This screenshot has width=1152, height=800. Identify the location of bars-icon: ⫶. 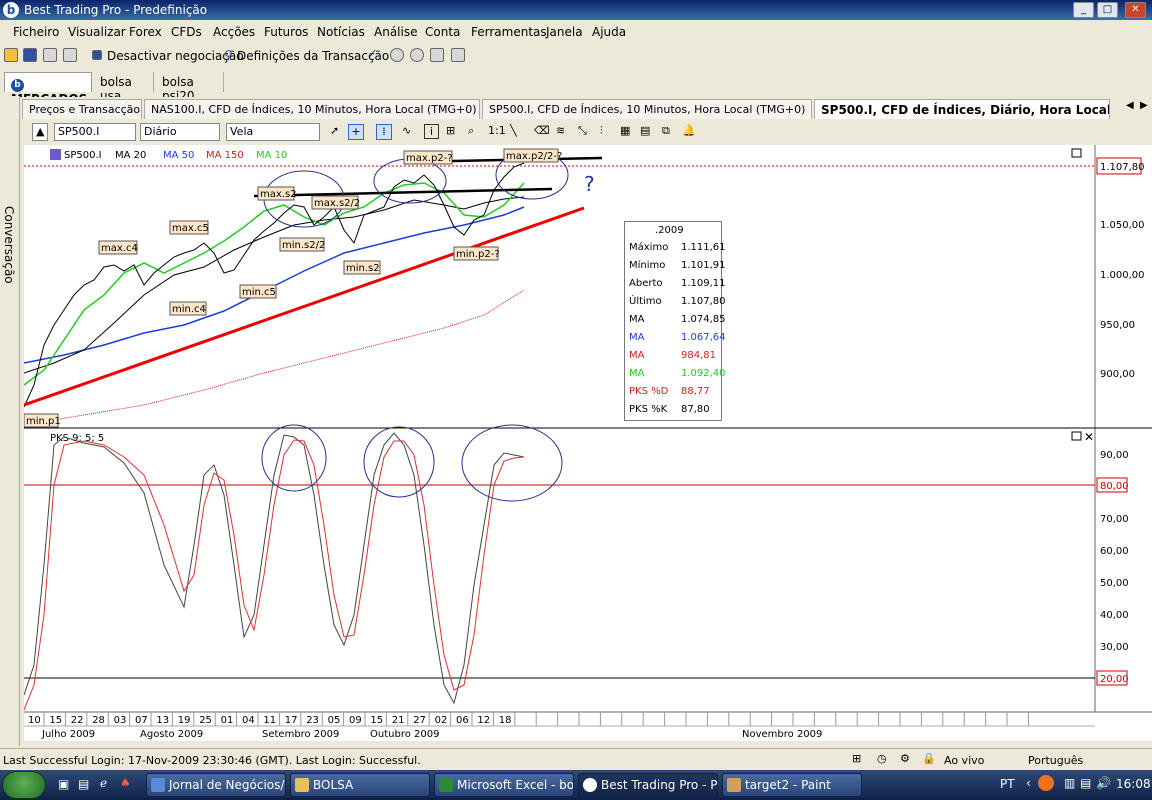
(601, 131).